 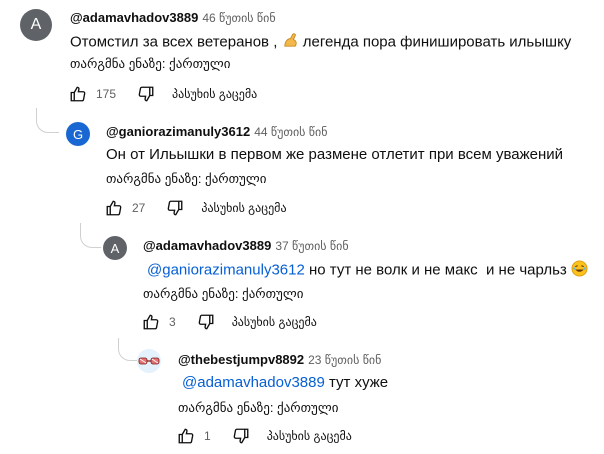 What do you see at coordinates (579, 270) in the screenshot?
I see `laughing-face-icon` at bounding box center [579, 270].